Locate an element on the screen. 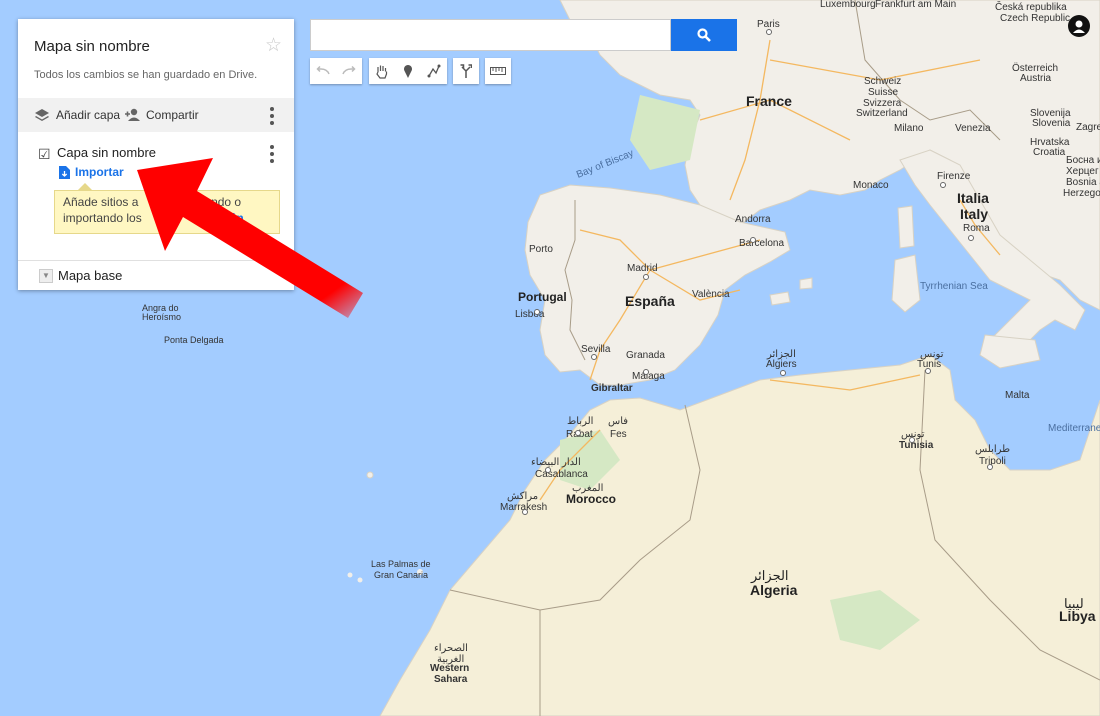  map-label-mediterranean: Mediterranean is located at coordinates (1074, 428).